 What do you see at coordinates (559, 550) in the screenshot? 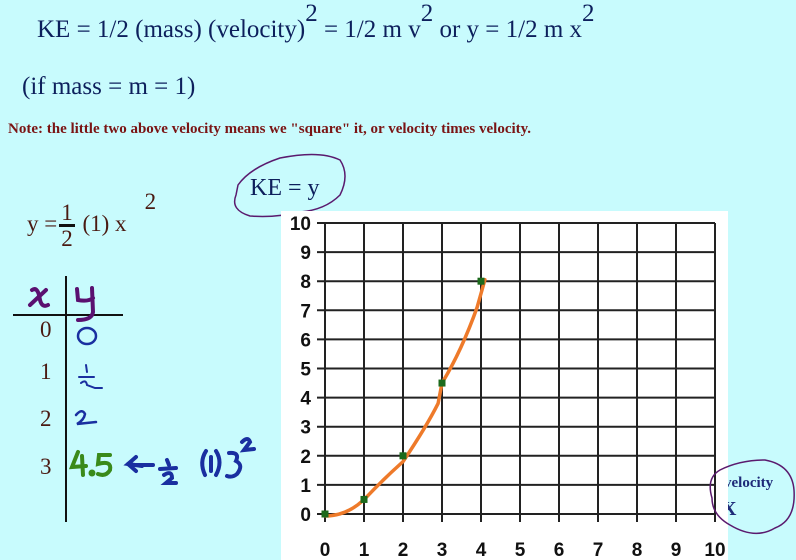
I see `x-tick-label: 6` at bounding box center [559, 550].